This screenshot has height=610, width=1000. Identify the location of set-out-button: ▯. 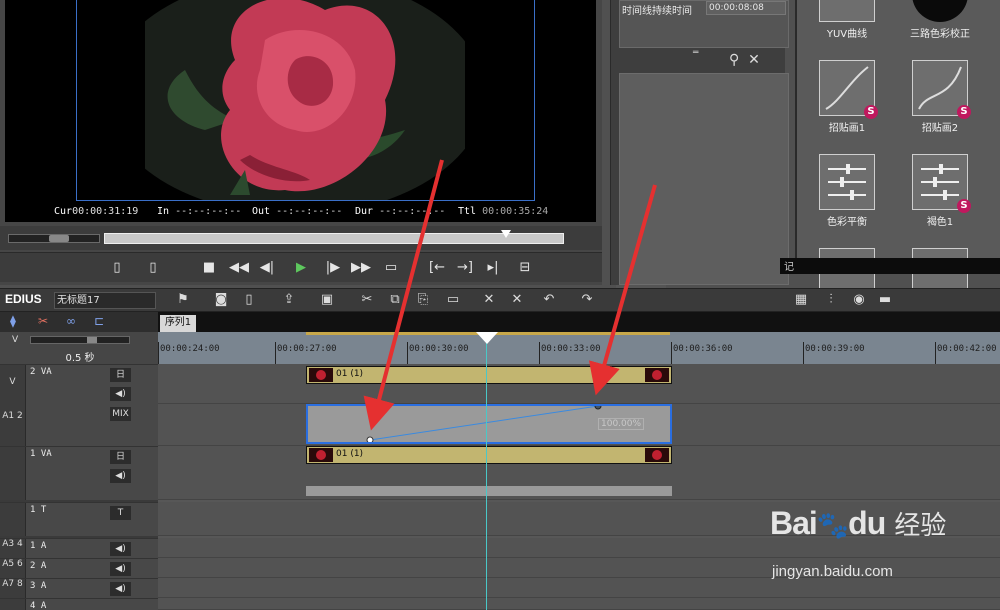
(153, 268).